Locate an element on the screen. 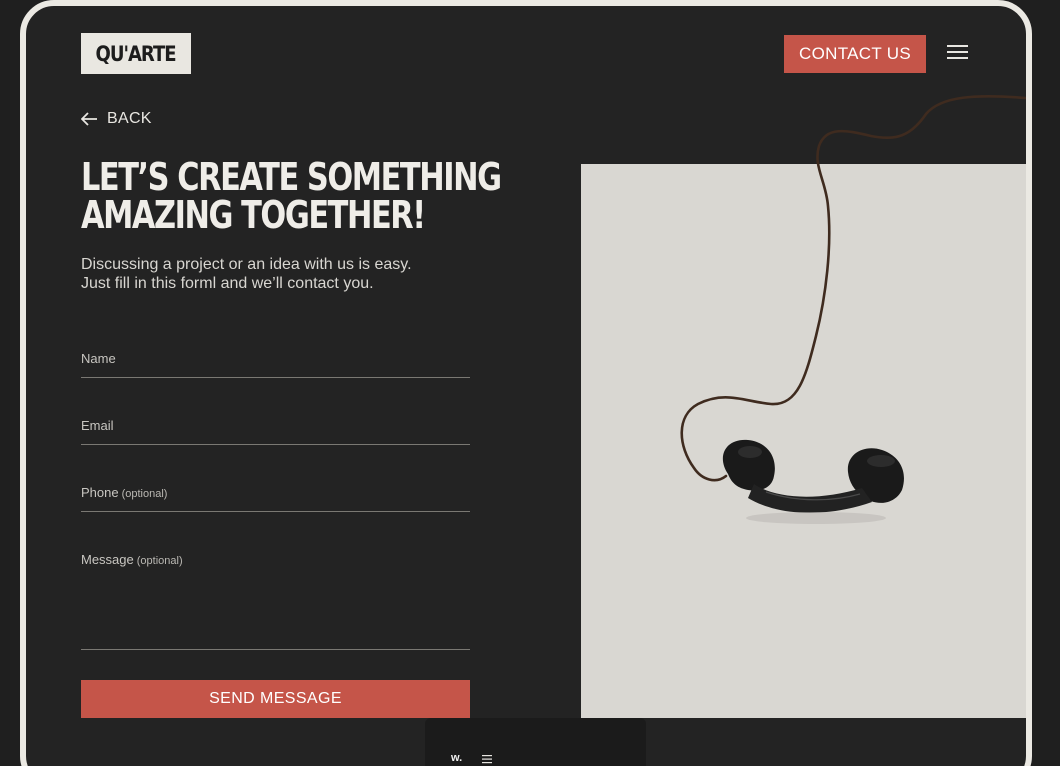 Image resolution: width=1060 pixels, height=766 pixels. bottom-toolbar: w. is located at coordinates (535, 742).